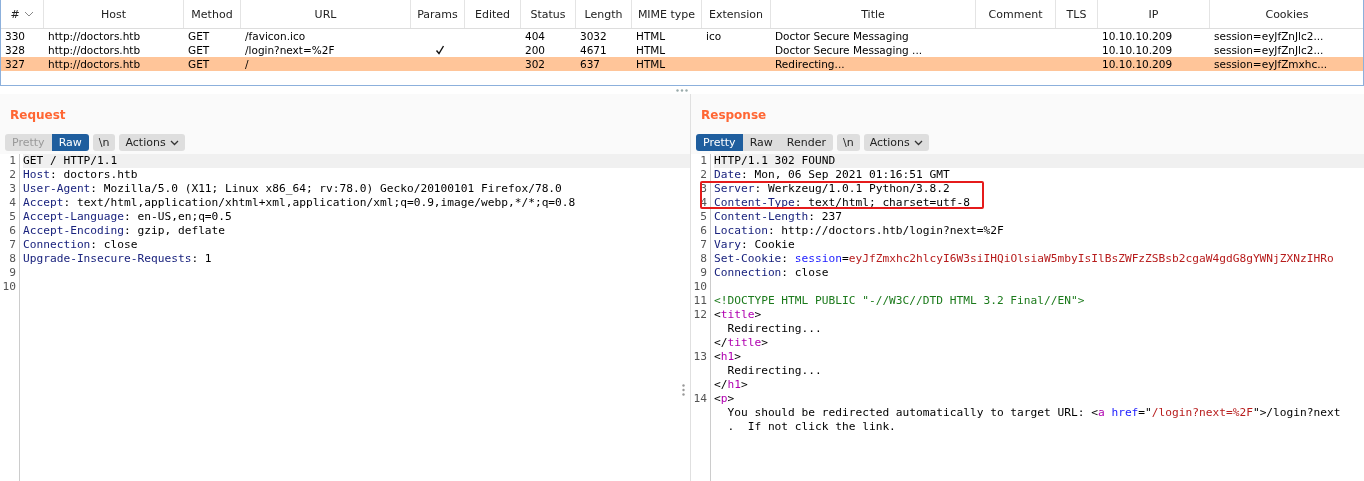 This screenshot has height=481, width=1364. Describe the element at coordinates (12, 203) in the screenshot. I see `line-number: 4` at that location.